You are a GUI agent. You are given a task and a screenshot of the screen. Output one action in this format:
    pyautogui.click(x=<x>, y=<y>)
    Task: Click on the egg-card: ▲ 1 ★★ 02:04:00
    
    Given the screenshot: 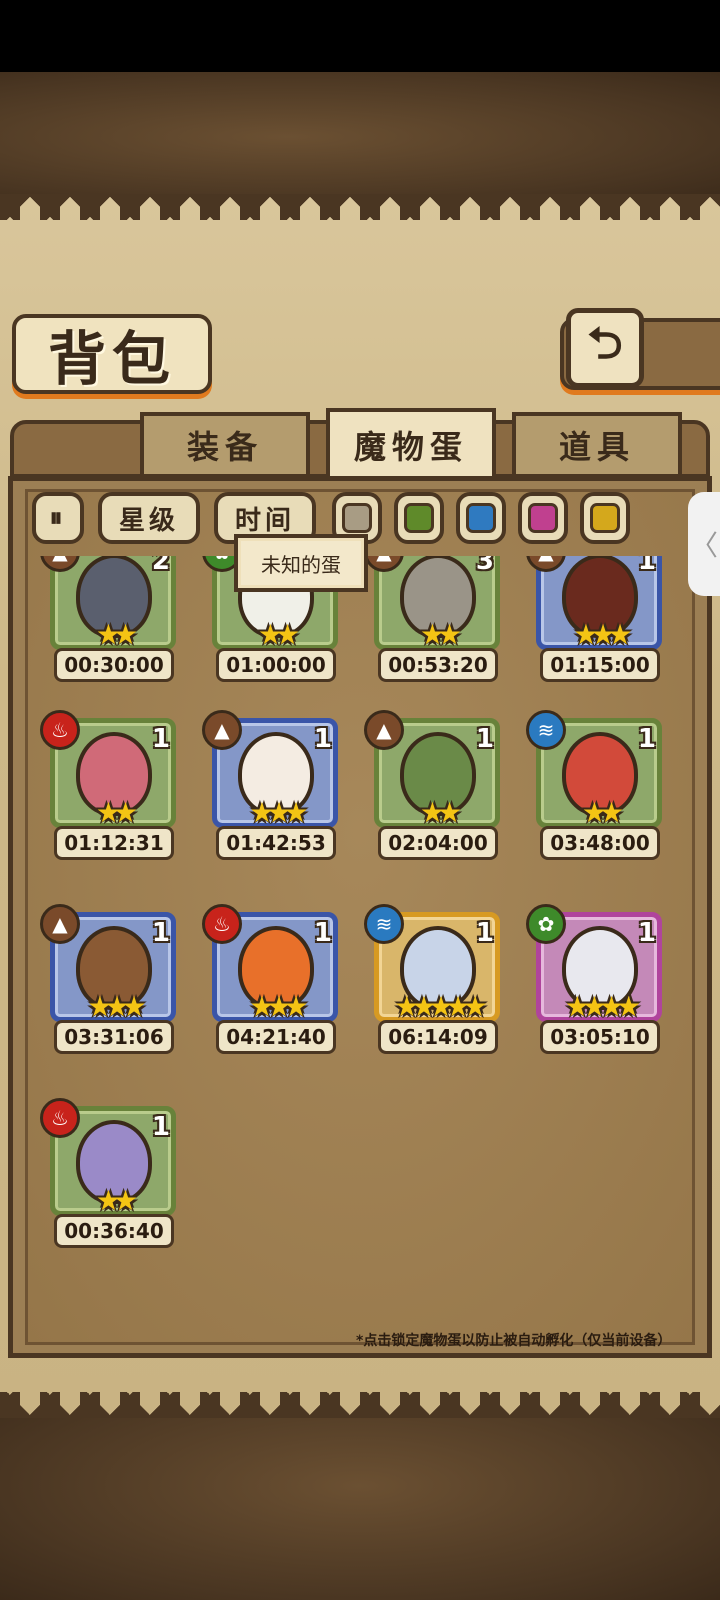 What is the action you would take?
    pyautogui.click(x=433, y=787)
    